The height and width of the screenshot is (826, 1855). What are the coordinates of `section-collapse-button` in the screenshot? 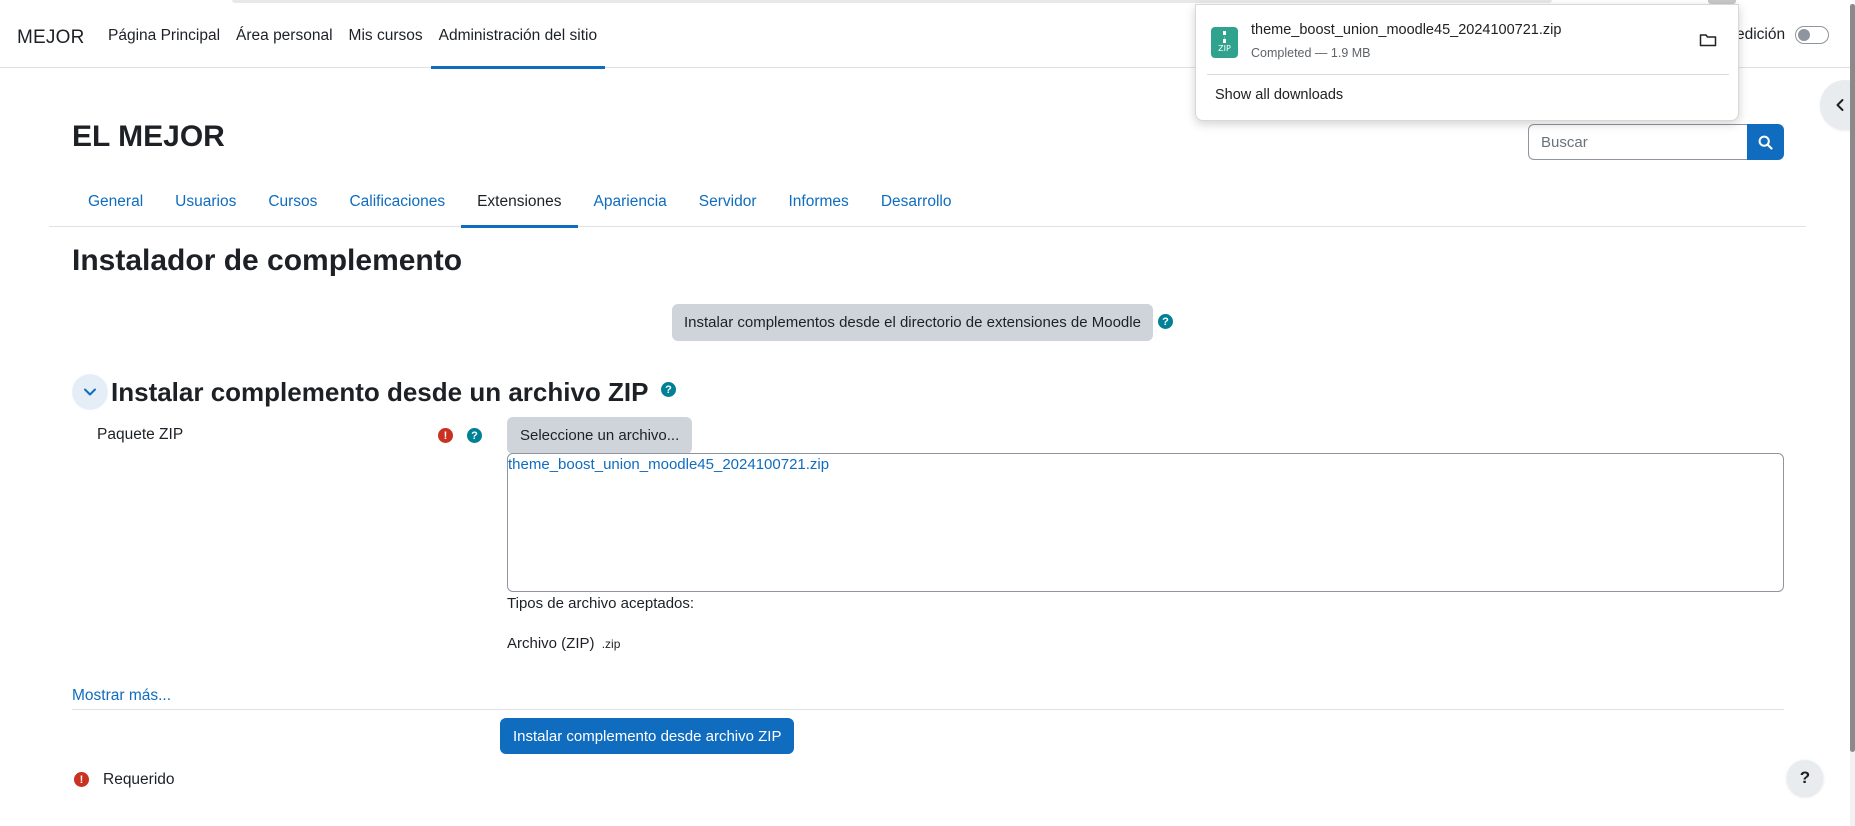 It's located at (90, 392).